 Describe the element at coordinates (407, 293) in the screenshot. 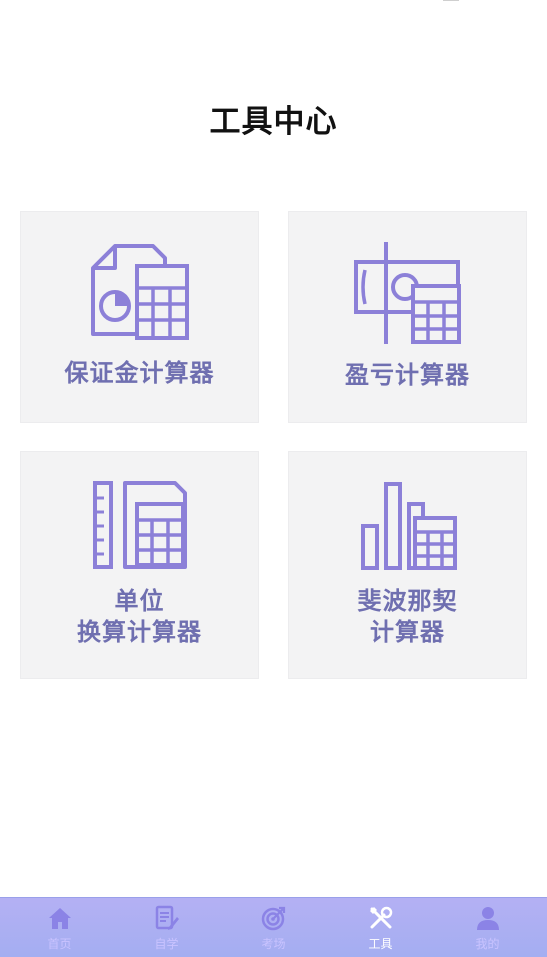

I see `banknote-calculator-icon` at that location.